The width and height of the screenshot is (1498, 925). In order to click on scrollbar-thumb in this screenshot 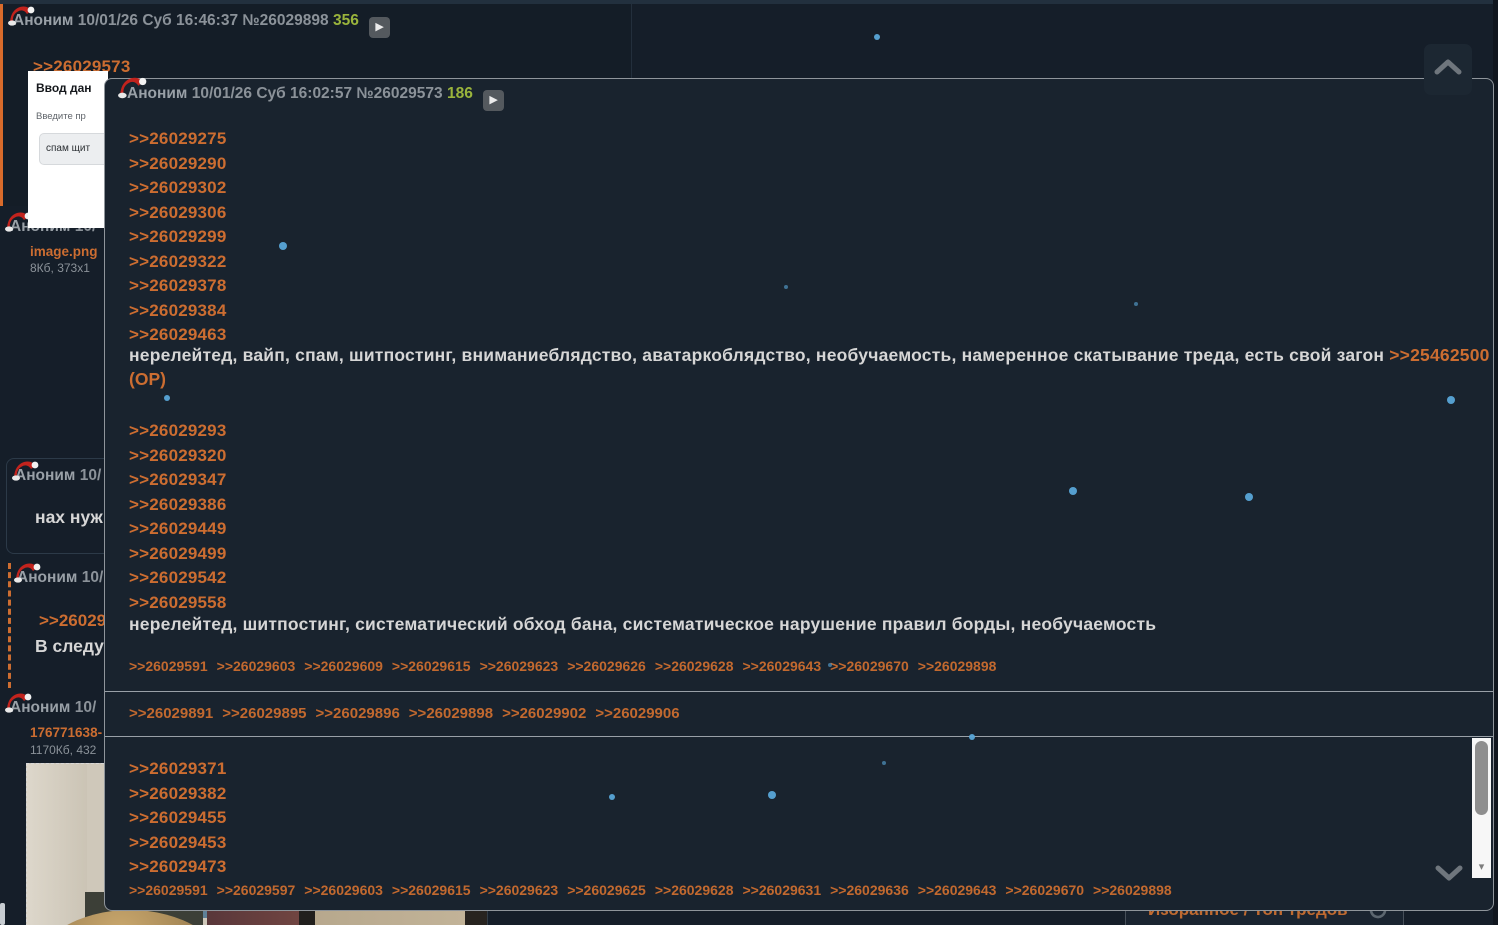, I will do `click(1481, 778)`.